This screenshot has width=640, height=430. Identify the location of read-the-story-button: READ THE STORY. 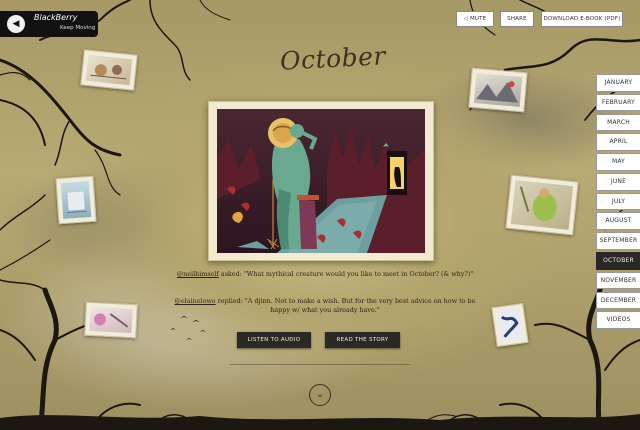
(362, 340).